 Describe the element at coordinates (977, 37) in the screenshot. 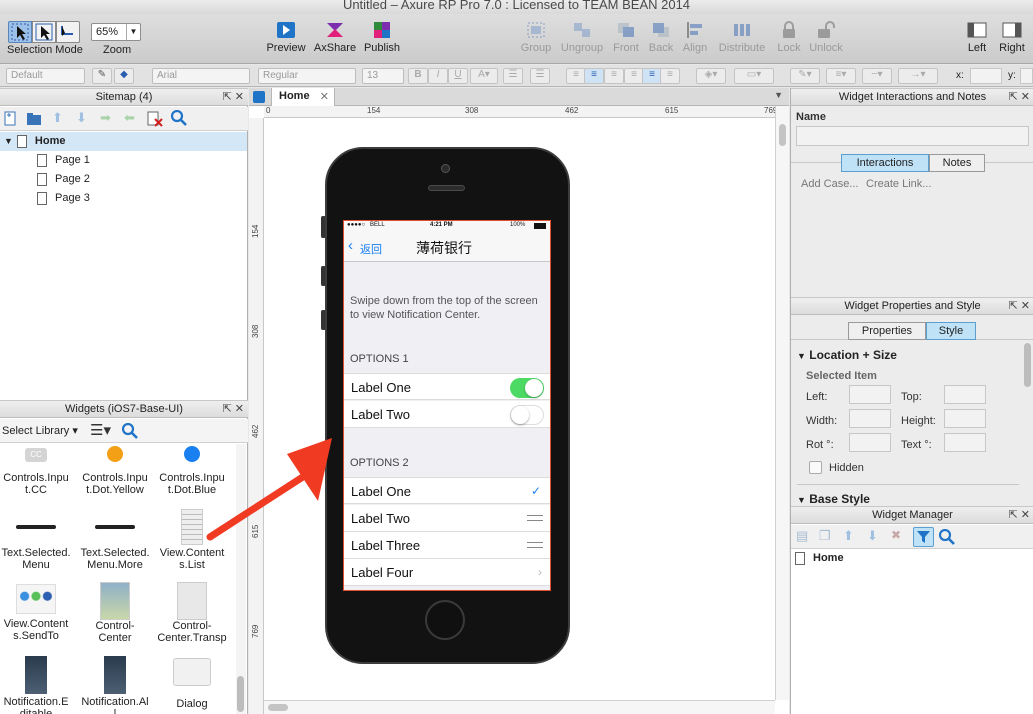

I see `left-panel-toggle: Left` at that location.